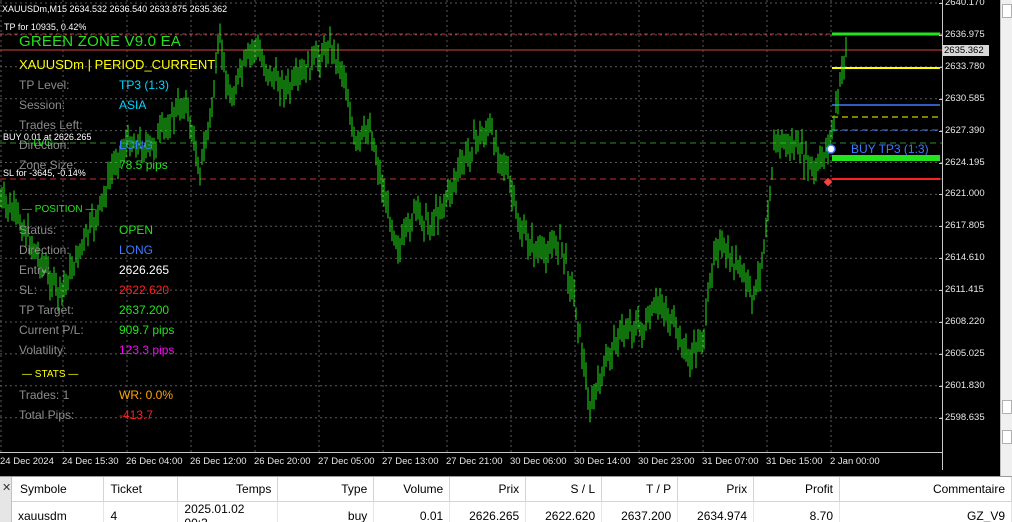  What do you see at coordinates (35, 270) in the screenshot?
I see `info-label: Entry:` at bounding box center [35, 270].